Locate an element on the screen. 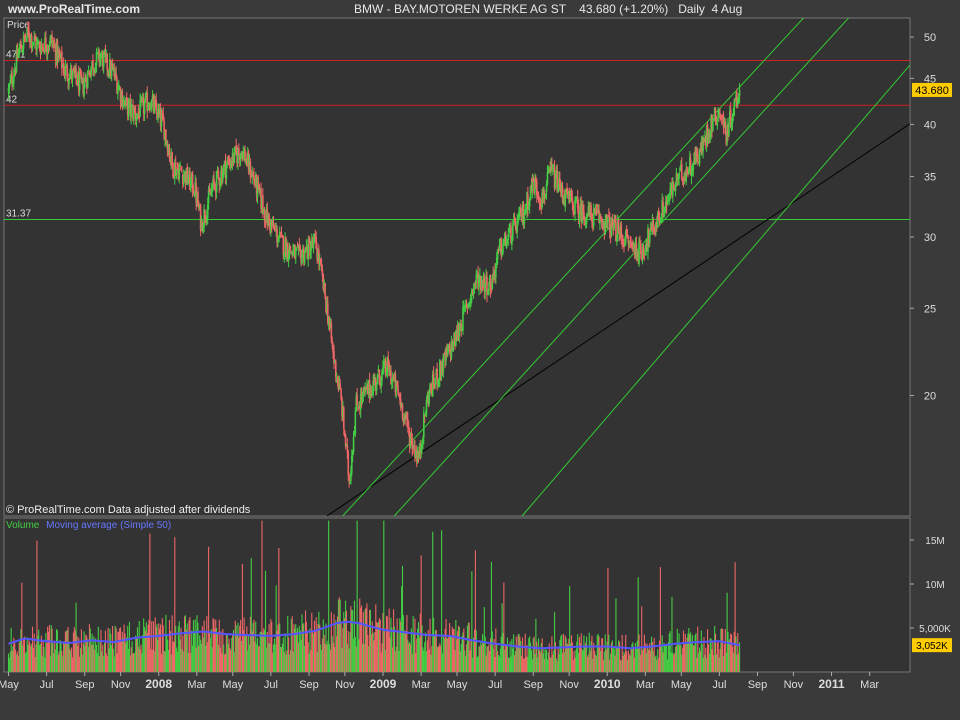  price-tick-label-6: 50 is located at coordinates (930, 38).